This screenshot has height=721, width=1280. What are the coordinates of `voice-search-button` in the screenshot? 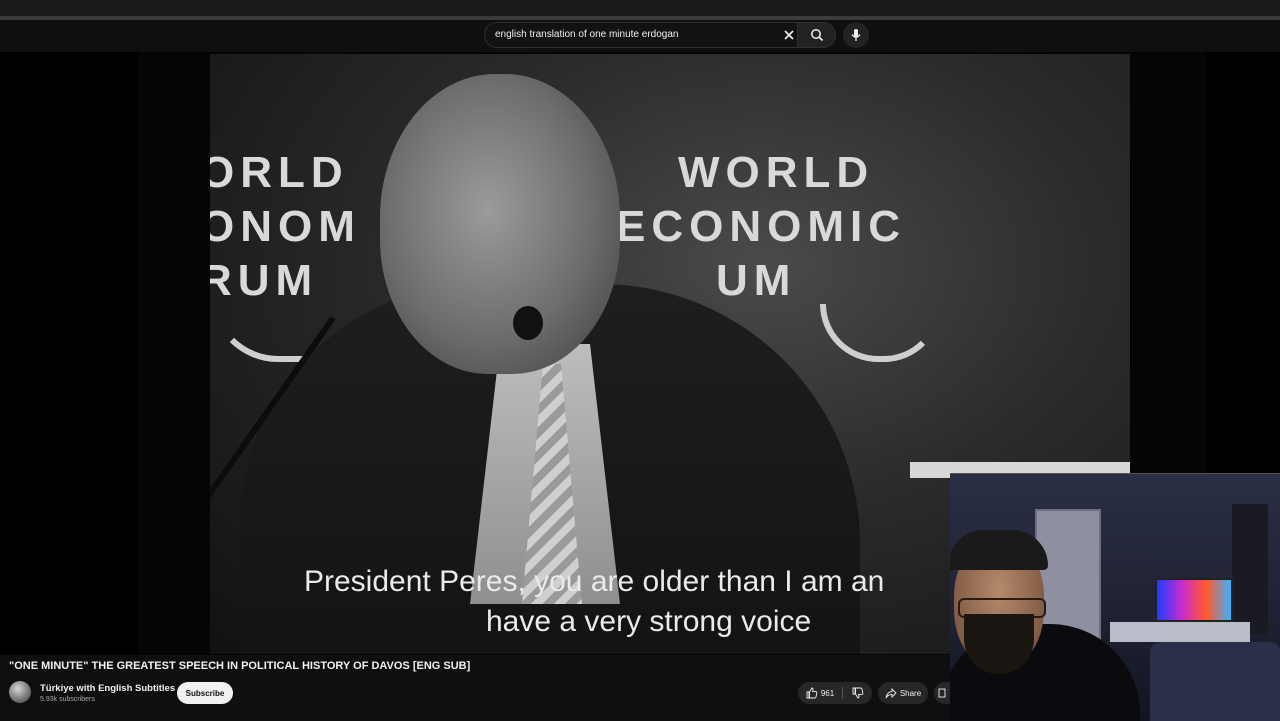 It's located at (856, 35).